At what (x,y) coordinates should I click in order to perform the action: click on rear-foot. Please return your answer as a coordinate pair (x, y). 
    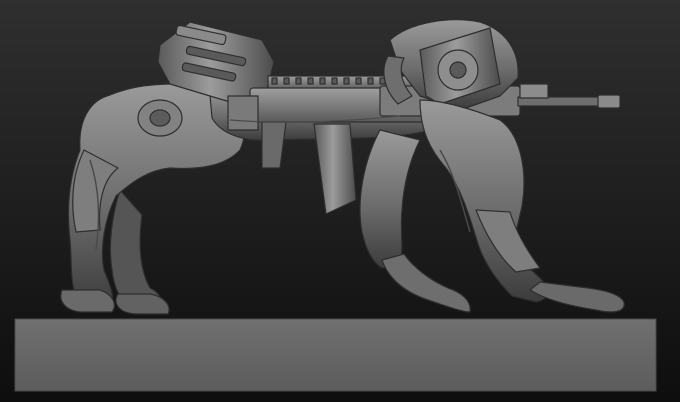
    Looking at the image, I should click on (87, 301).